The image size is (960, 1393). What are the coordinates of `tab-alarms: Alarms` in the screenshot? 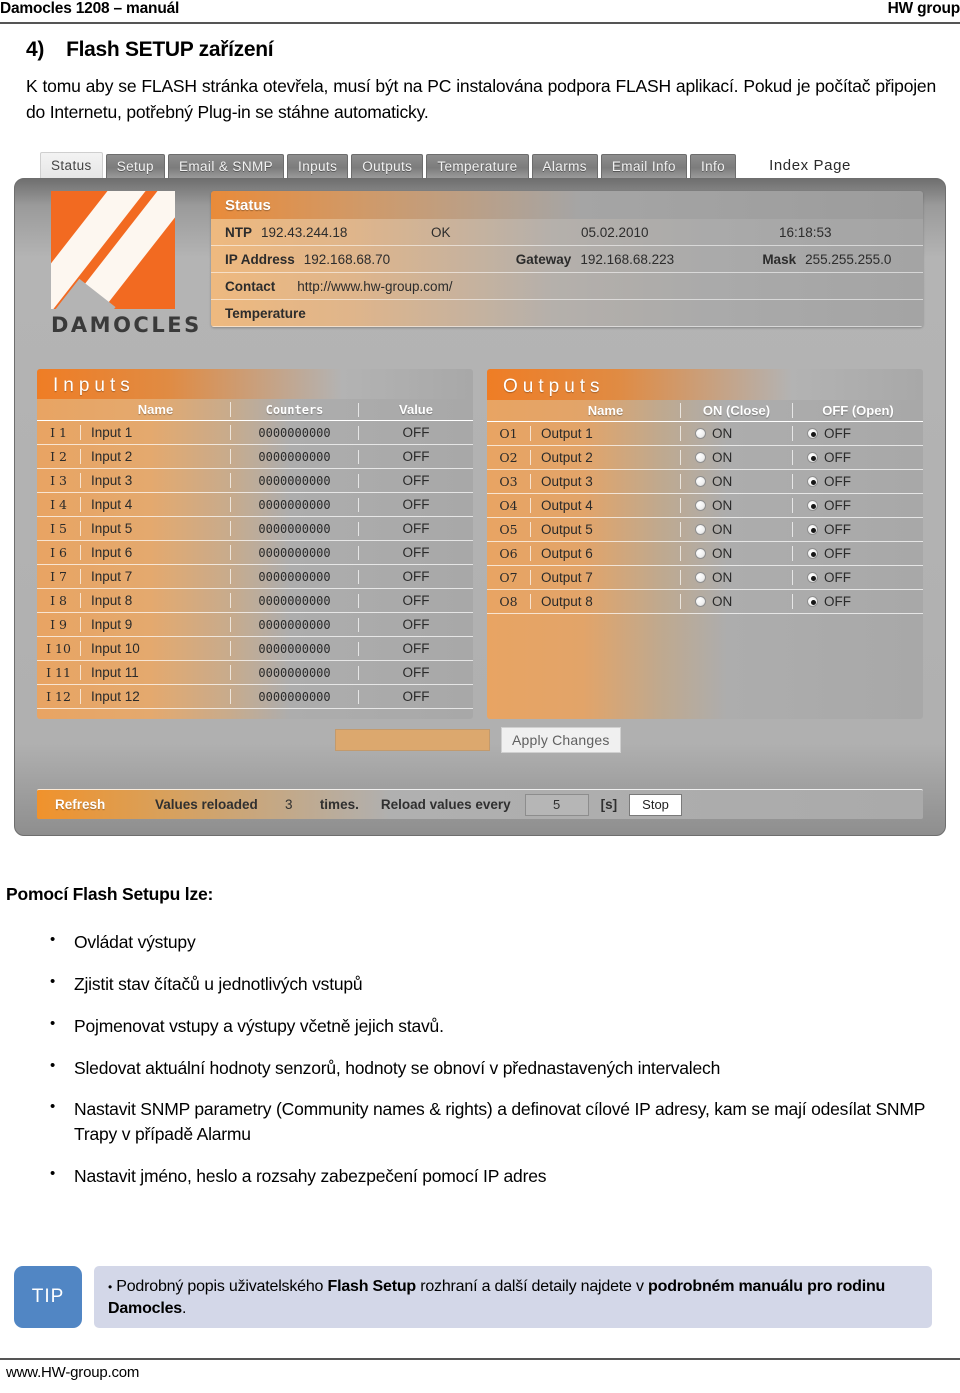 It's located at (564, 166).